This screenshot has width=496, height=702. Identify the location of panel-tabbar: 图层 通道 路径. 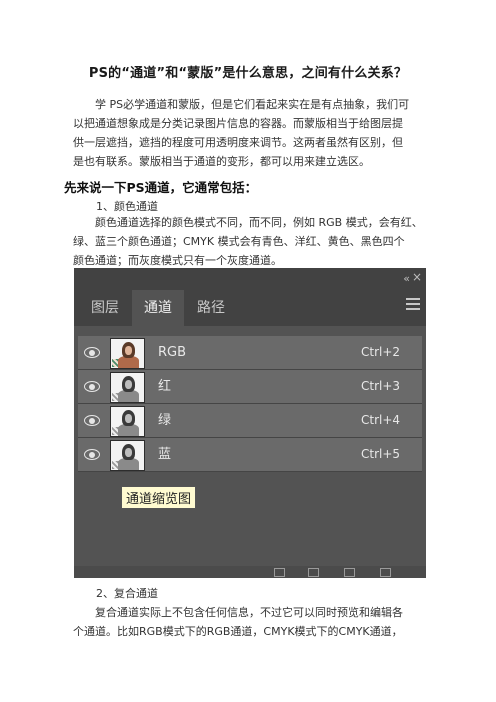
(250, 308).